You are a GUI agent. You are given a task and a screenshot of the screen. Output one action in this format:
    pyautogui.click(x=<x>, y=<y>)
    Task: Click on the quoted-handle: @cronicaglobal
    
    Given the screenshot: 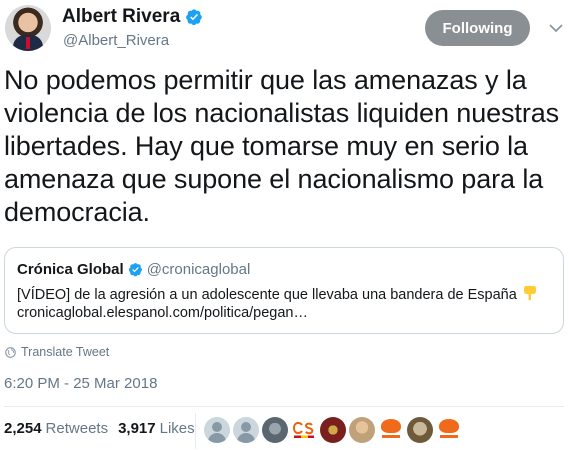 What is the action you would take?
    pyautogui.click(x=198, y=269)
    